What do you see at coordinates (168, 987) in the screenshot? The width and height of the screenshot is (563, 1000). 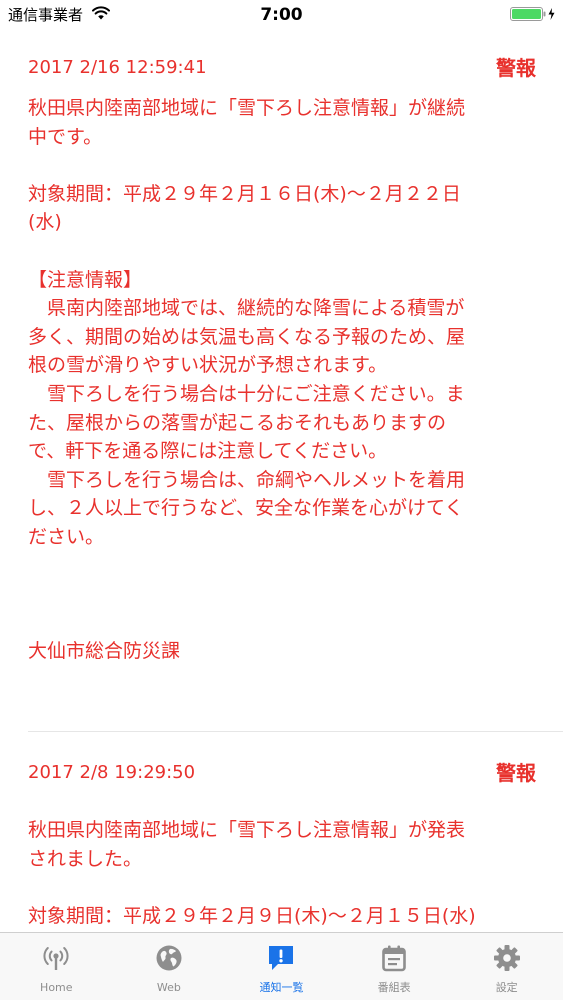 I see `tab-label: Web` at bounding box center [168, 987].